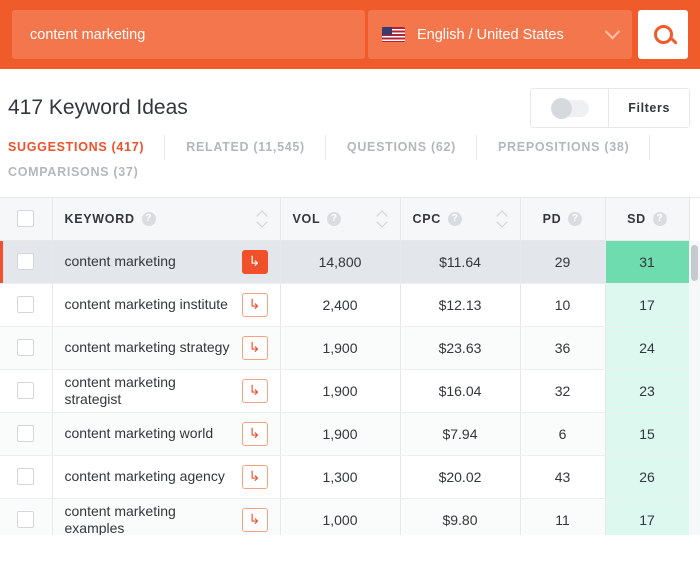  What do you see at coordinates (561, 108) in the screenshot?
I see `toggle-knob` at bounding box center [561, 108].